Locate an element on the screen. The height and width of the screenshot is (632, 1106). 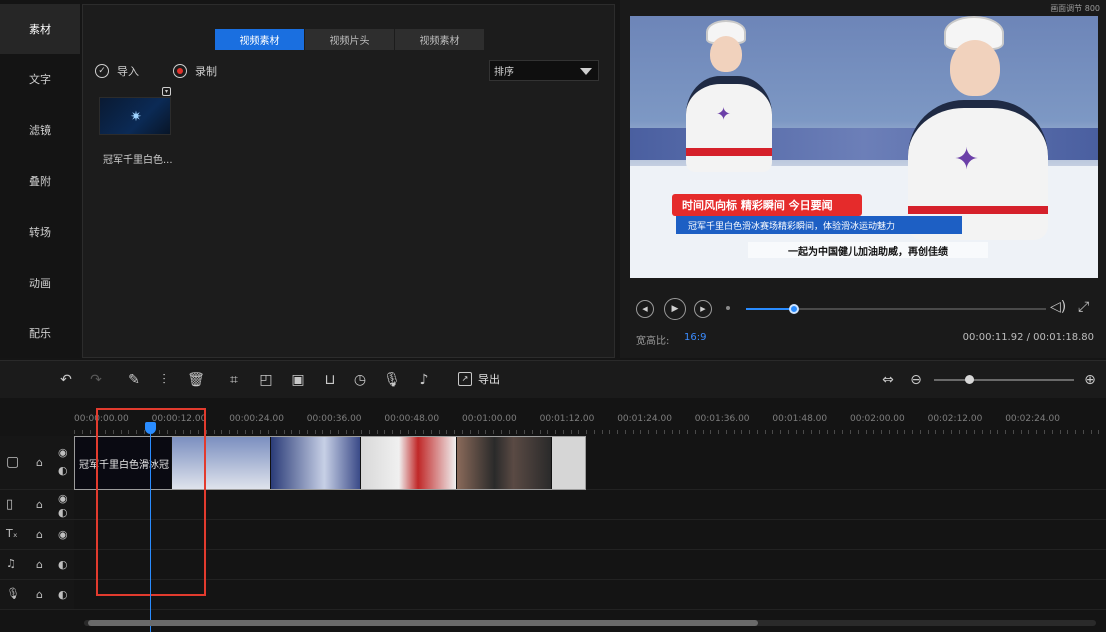
export-button: ↗ 导出 is located at coordinates (479, 379).